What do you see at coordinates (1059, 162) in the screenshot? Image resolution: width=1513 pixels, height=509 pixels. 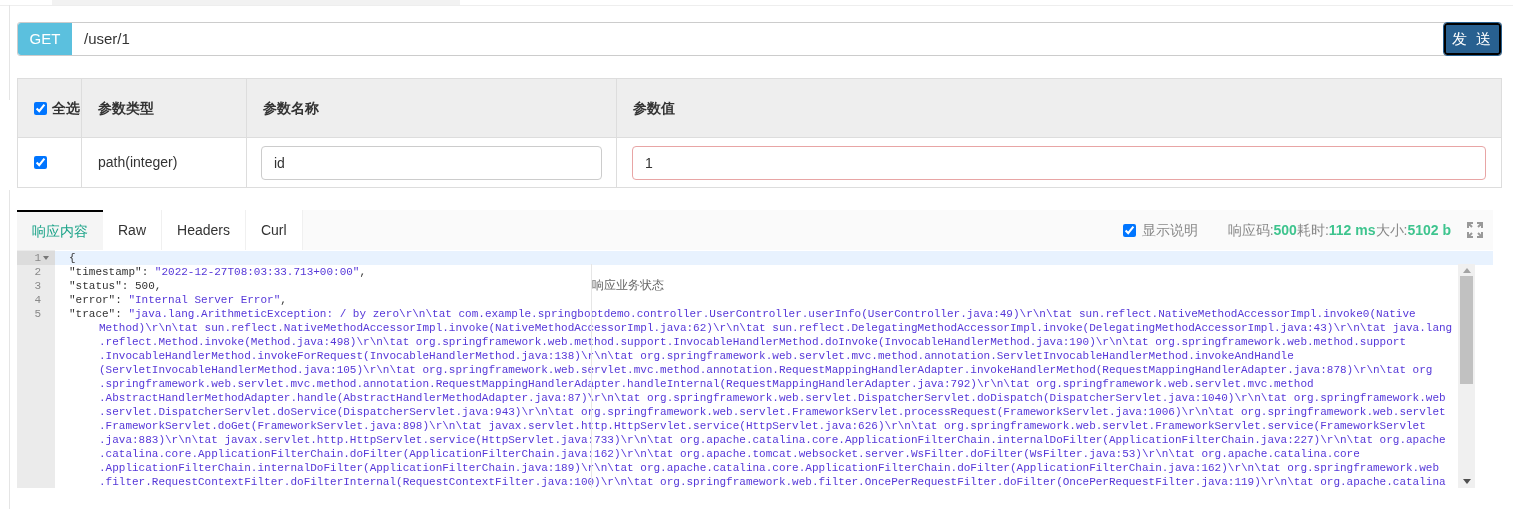 I see `param-value-field: 1` at bounding box center [1059, 162].